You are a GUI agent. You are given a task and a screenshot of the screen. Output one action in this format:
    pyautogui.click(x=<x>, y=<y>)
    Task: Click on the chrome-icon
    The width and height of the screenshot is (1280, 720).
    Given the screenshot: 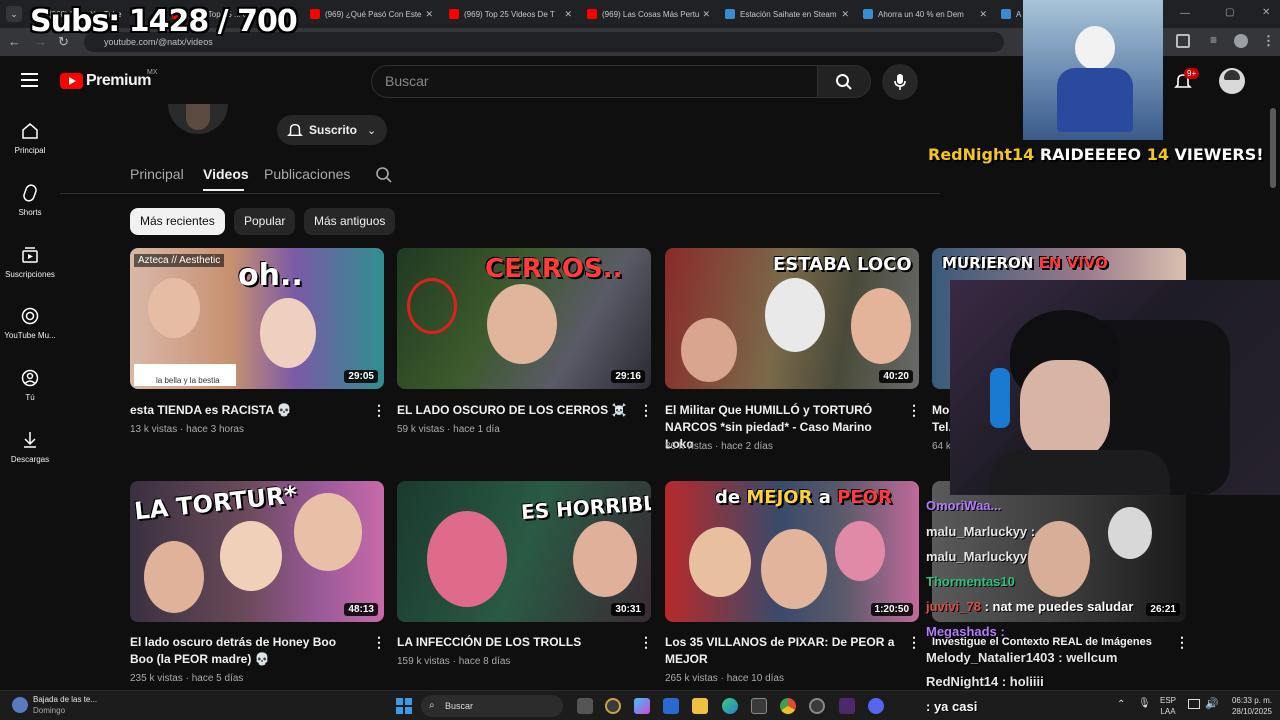 What is the action you would take?
    pyautogui.click(x=788, y=706)
    